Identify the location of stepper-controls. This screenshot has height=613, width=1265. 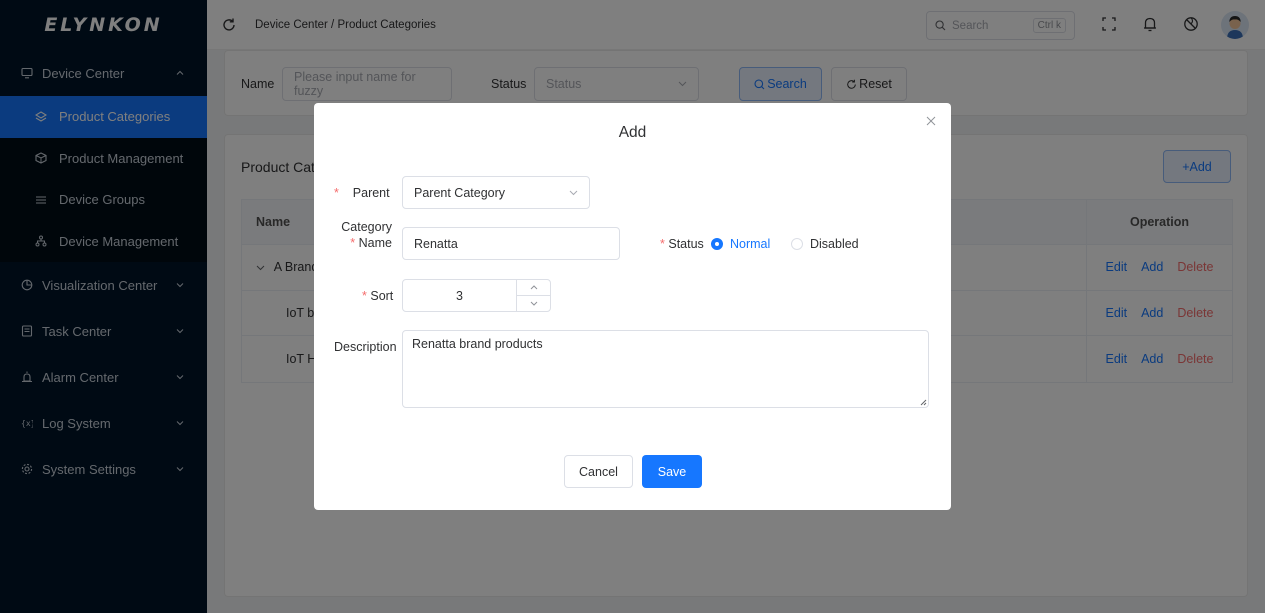
(533, 295).